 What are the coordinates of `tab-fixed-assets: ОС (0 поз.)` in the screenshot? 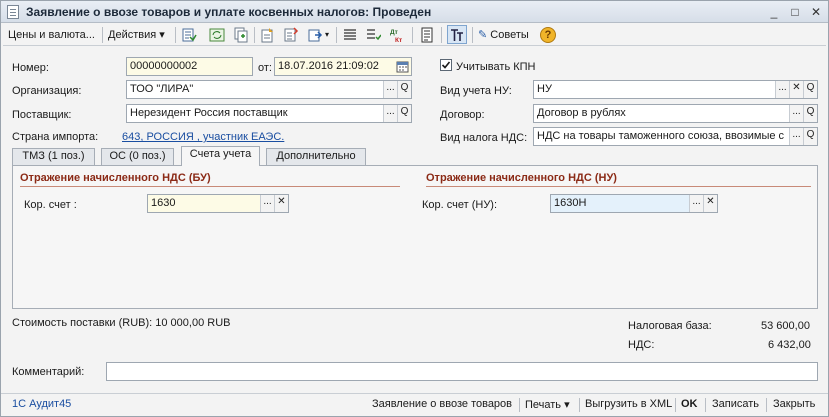 It's located at (137, 156).